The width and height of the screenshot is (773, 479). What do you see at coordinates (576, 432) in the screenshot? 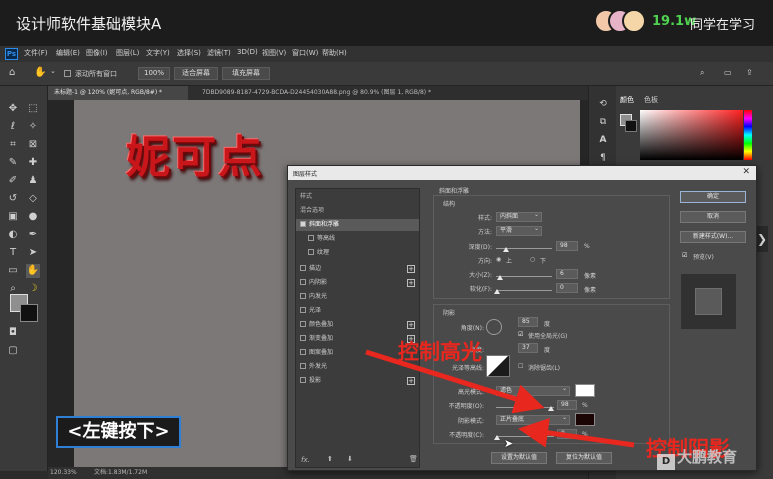
I see `shadow-arrow` at bounding box center [576, 432].